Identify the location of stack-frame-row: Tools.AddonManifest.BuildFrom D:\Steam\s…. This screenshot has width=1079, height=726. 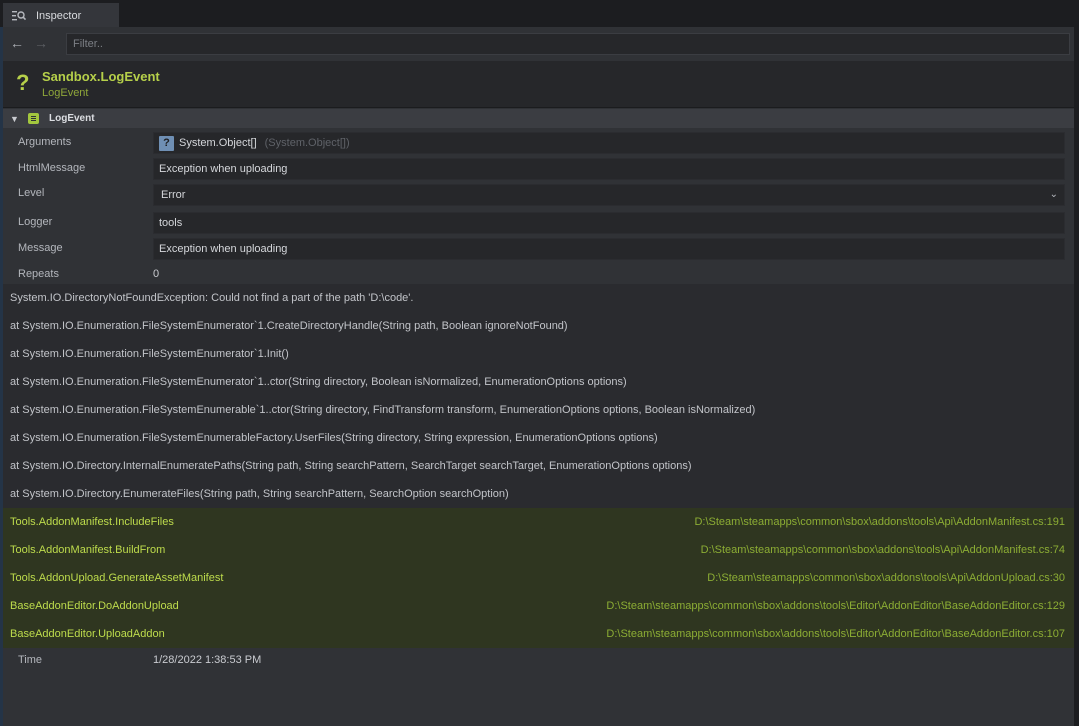
(538, 550).